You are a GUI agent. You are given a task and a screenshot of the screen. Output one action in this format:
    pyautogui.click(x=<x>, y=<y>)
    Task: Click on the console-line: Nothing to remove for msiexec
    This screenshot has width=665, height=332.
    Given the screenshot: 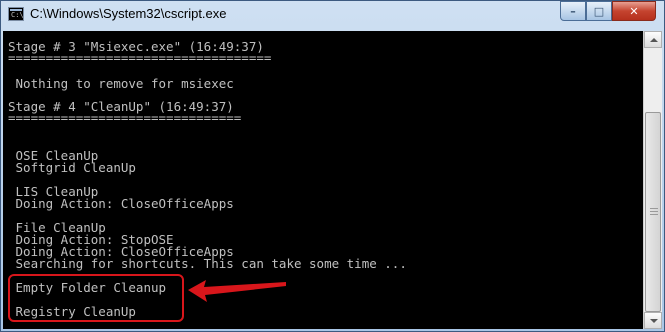 What is the action you would take?
    pyautogui.click(x=121, y=83)
    